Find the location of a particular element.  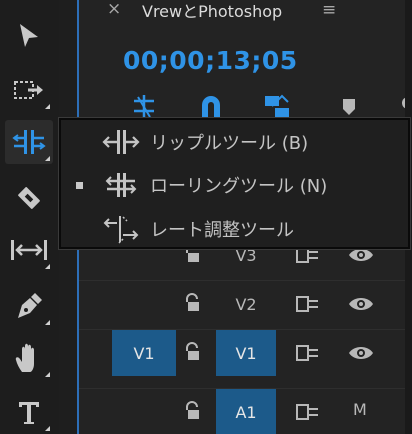

mute-button: M is located at coordinates (360, 409).